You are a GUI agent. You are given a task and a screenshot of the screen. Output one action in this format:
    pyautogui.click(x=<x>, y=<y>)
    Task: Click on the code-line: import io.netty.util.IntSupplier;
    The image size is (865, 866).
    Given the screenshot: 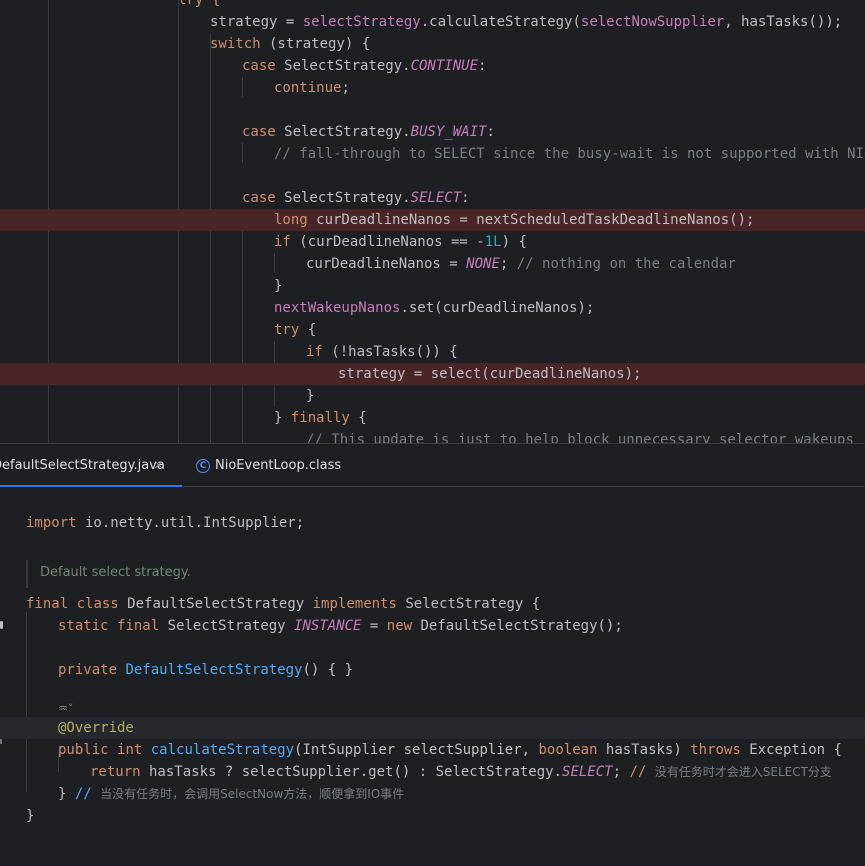 What is the action you would take?
    pyautogui.click(x=432, y=523)
    